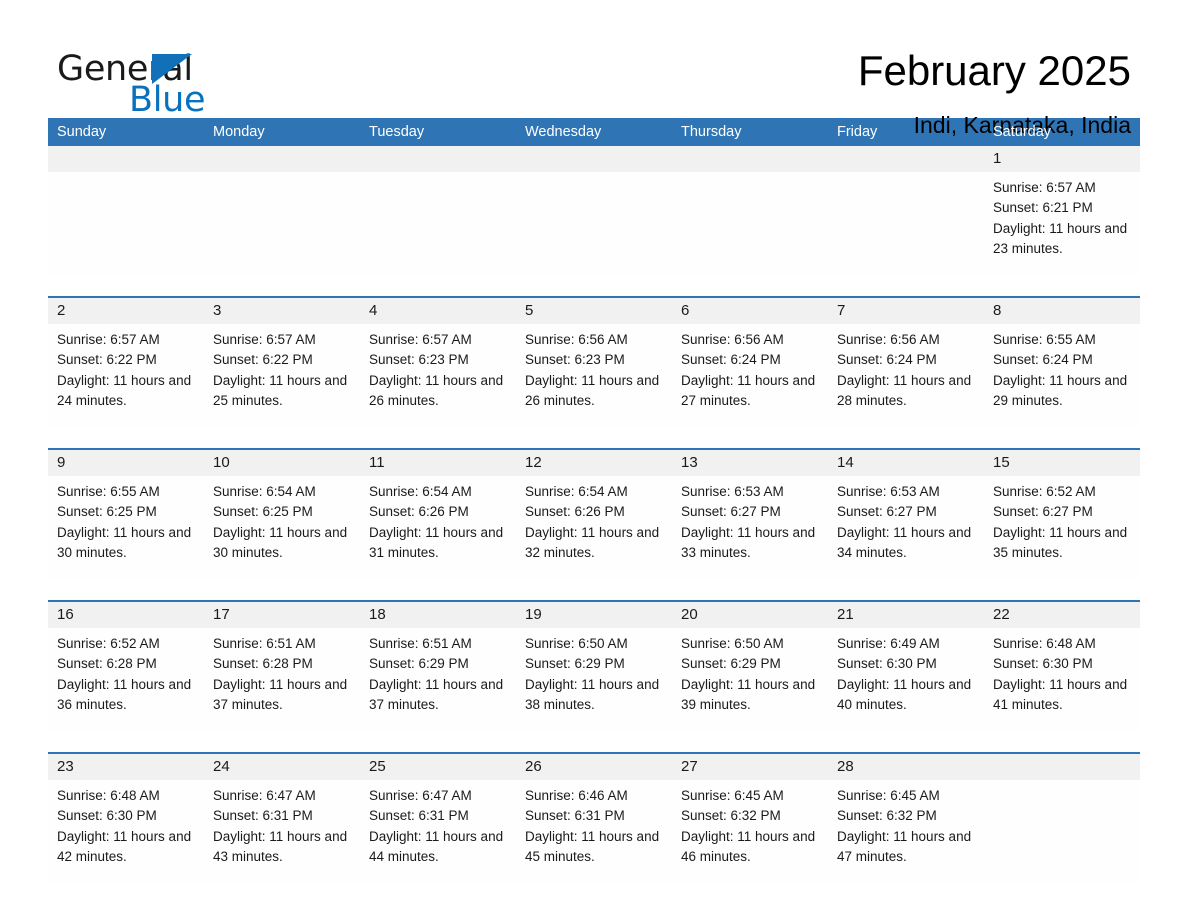 This screenshot has height=918, width=1188. I want to click on weekday-header-sunday: Sunday, so click(82, 132).